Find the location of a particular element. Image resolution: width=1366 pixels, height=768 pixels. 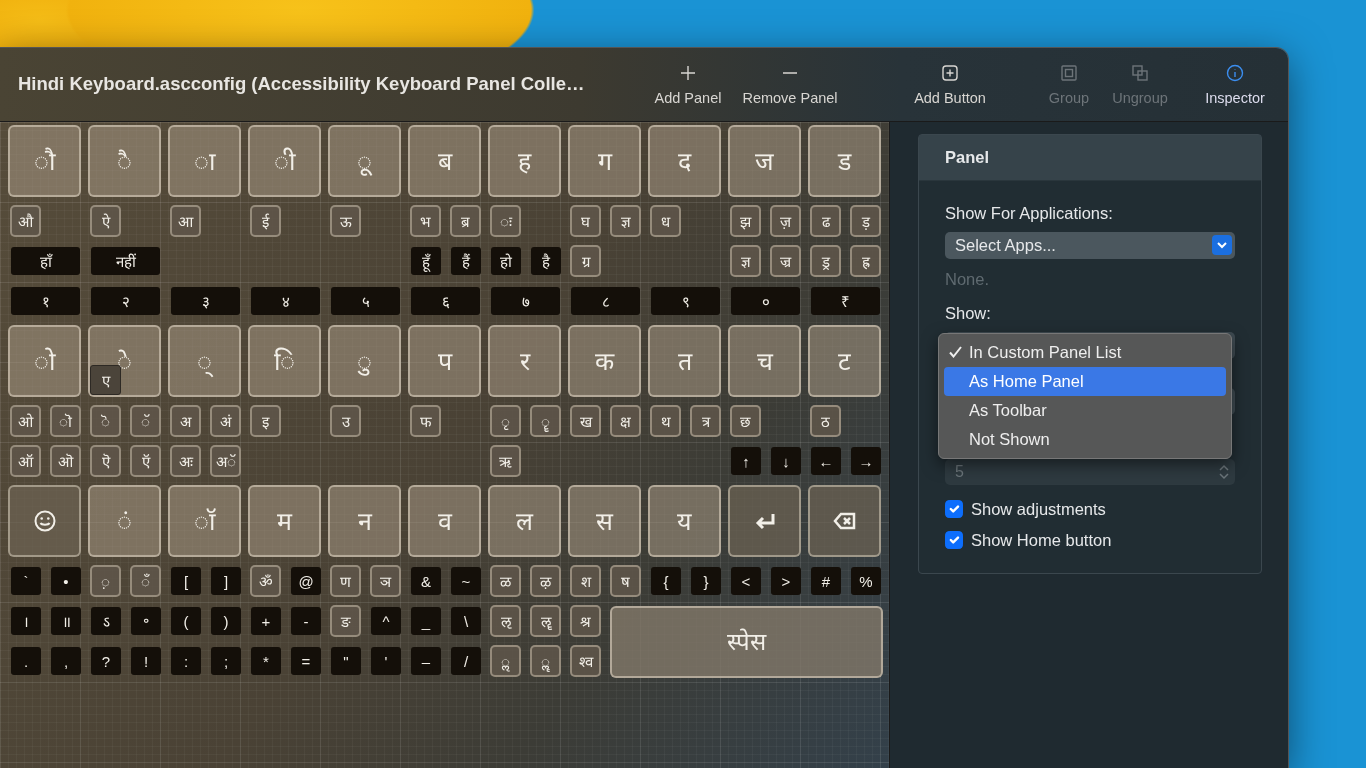

key: ` is located at coordinates (26, 581).